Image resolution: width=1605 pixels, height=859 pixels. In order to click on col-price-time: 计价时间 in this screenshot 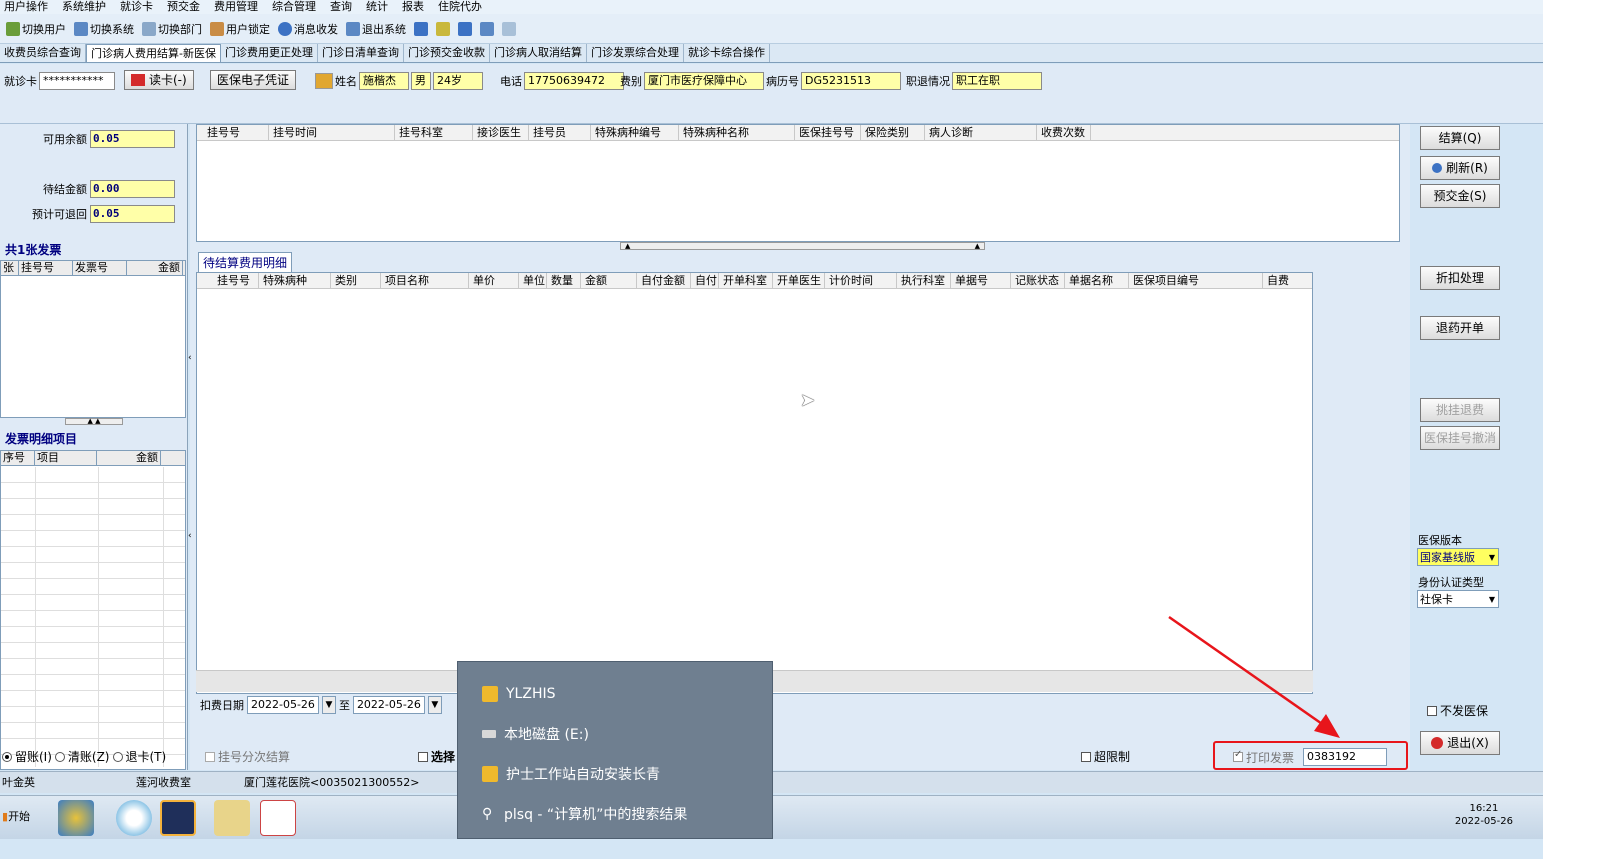, I will do `click(861, 280)`.